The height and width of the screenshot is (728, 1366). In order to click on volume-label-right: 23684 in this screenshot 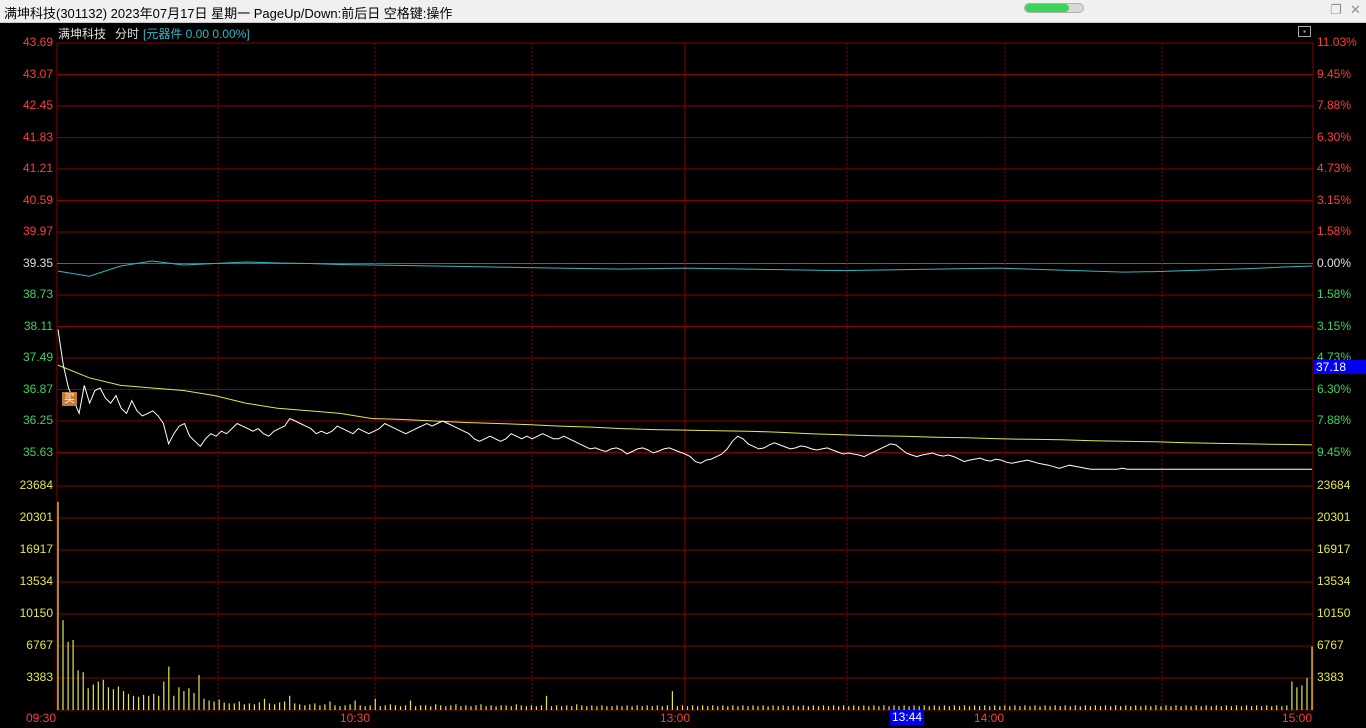, I will do `click(1334, 485)`.